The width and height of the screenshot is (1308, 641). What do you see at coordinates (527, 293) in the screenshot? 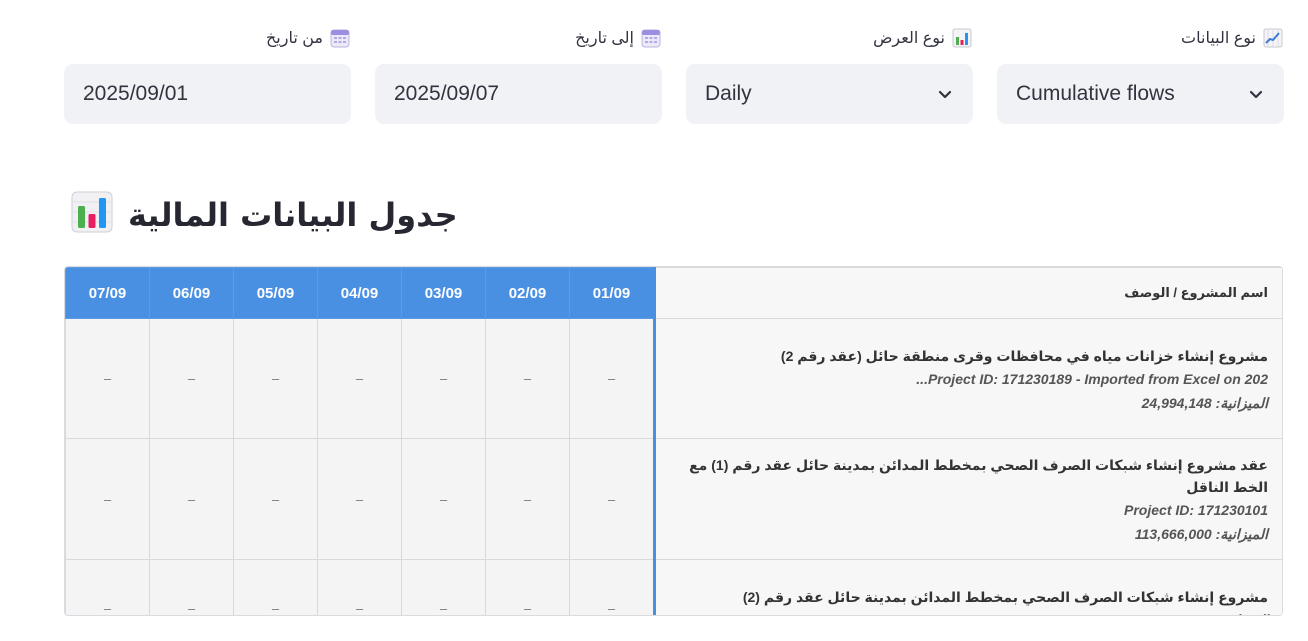
I see `day-column-header: 02/09` at bounding box center [527, 293].